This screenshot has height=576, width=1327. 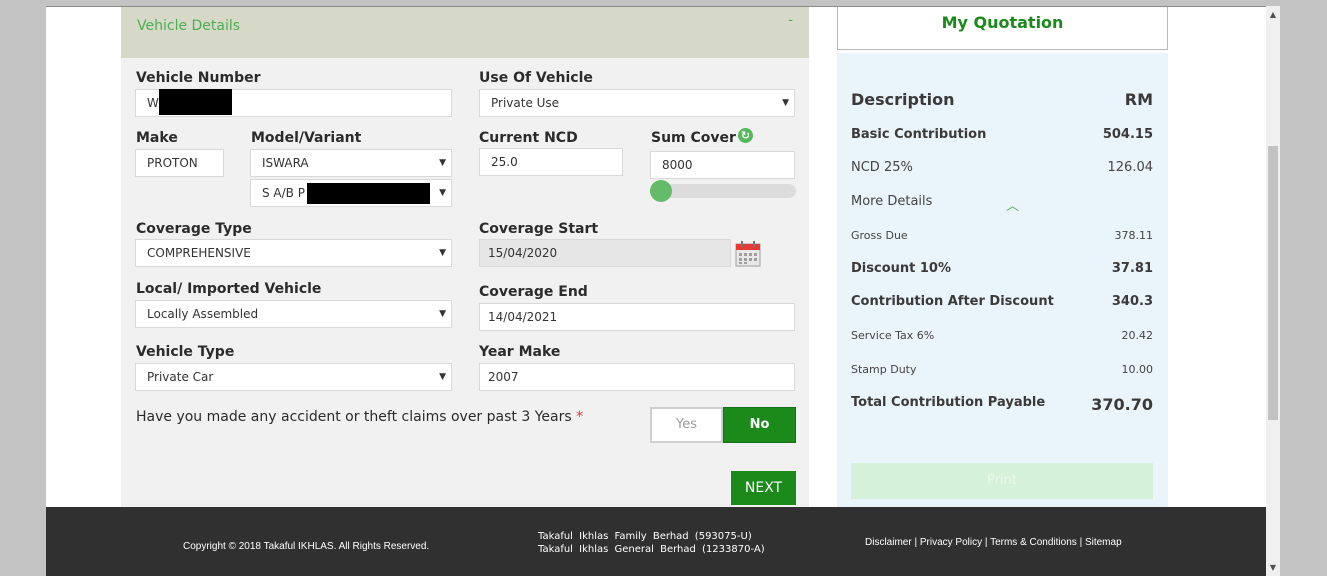 What do you see at coordinates (283, 193) in the screenshot?
I see `variant-value: S A/B P` at bounding box center [283, 193].